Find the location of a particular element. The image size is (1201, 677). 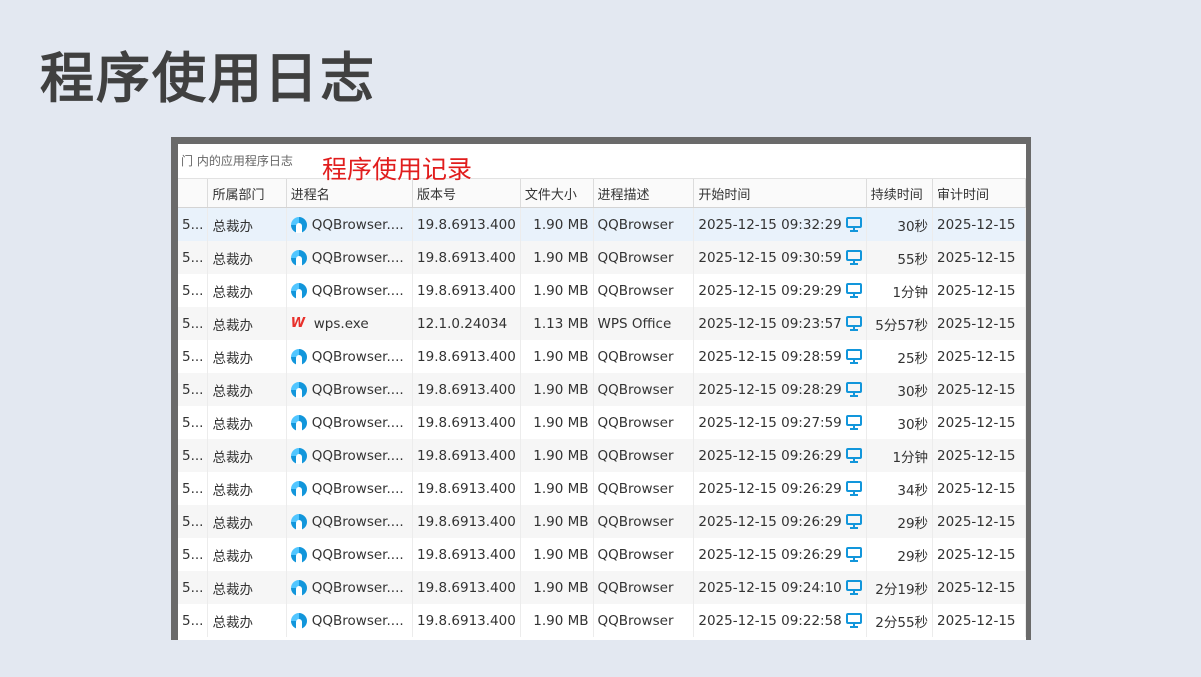

cell-start-time: 2025-12-15 09:28:29 is located at coordinates (780, 389).